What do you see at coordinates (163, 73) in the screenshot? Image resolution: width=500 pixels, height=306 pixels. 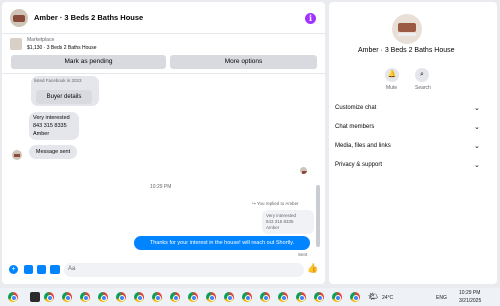 I see `marketplace-divider` at bounding box center [163, 73].